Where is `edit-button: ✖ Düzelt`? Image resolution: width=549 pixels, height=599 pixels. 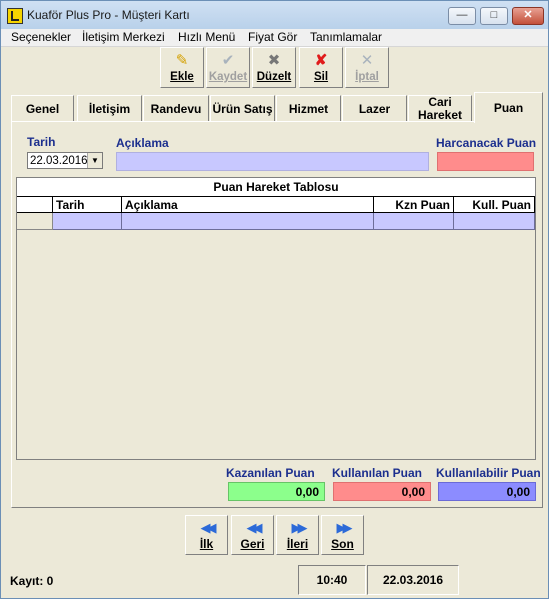
edit-button: ✖ Düzelt is located at coordinates (274, 67).